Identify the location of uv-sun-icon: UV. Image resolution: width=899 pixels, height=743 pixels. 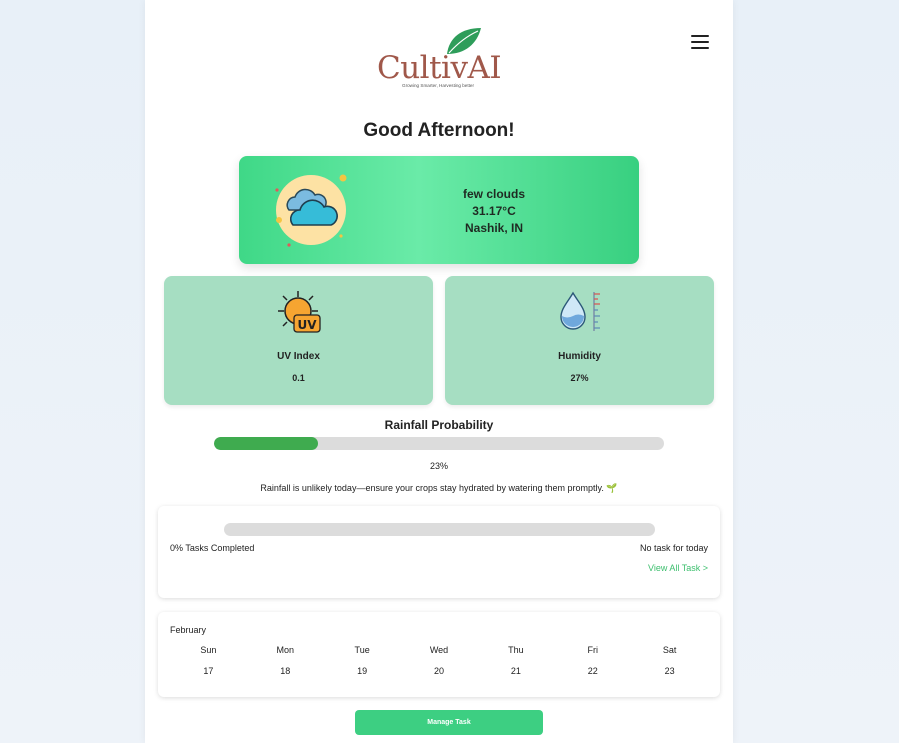
(299, 312).